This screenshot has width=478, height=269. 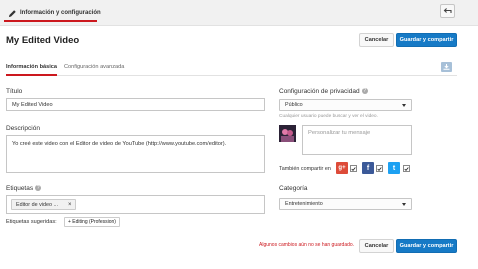 I want to click on facebook-icon: f, so click(x=368, y=168).